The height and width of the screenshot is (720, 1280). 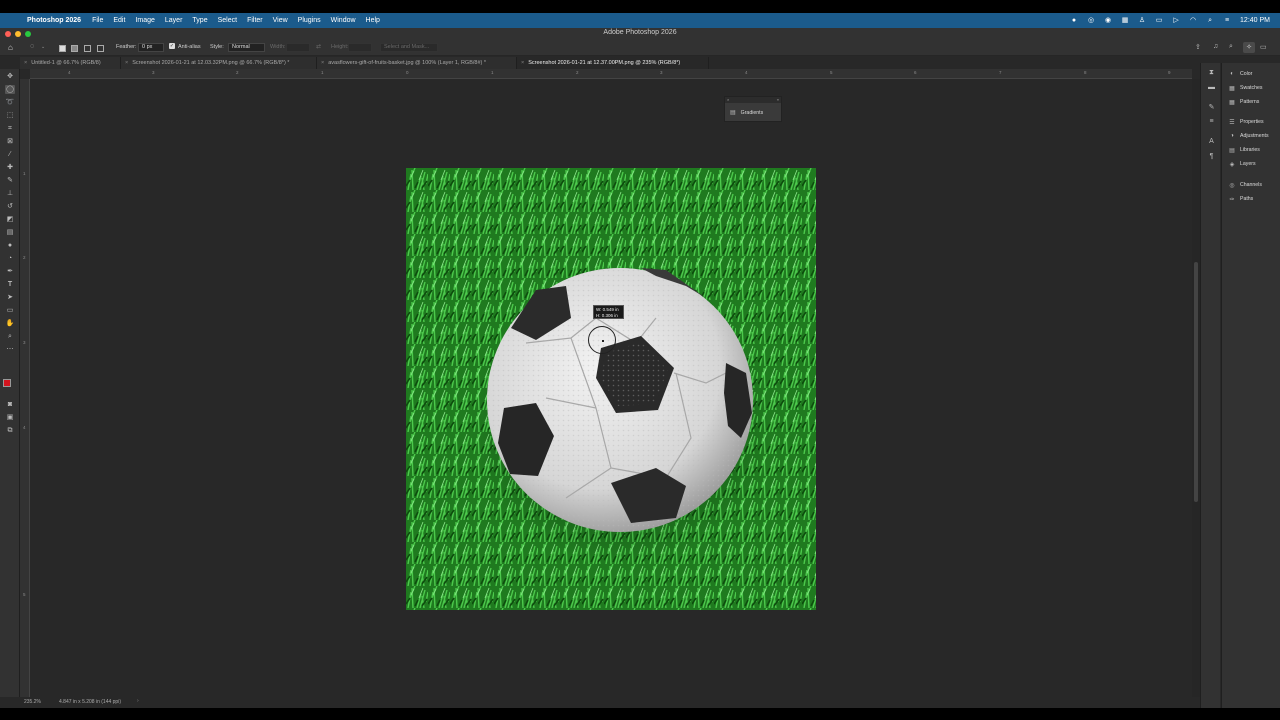 What do you see at coordinates (1125, 21) in the screenshot?
I see `grid-icon: ▦` at bounding box center [1125, 21].